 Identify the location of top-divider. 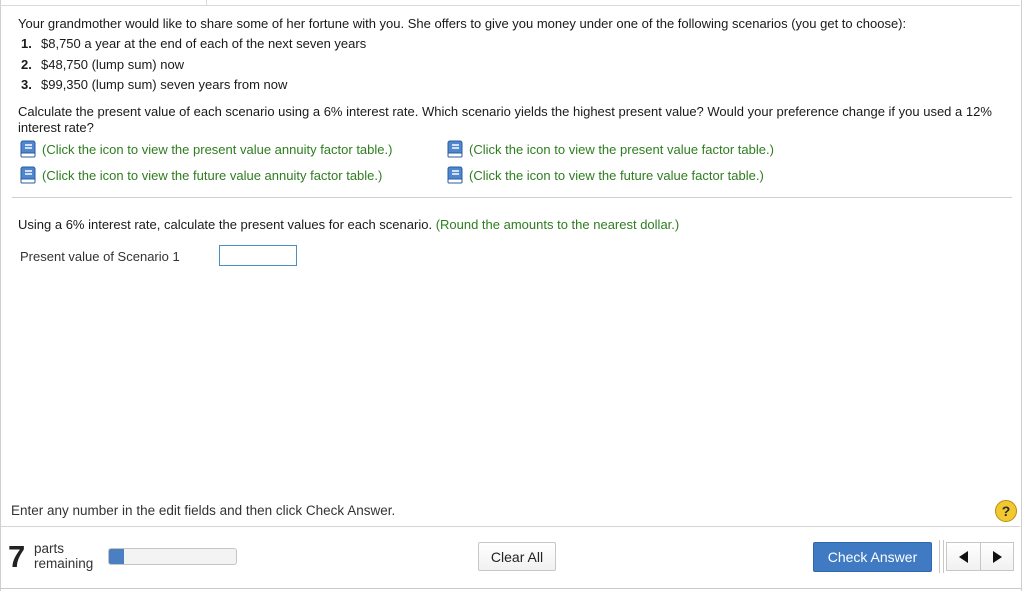
(510, 3).